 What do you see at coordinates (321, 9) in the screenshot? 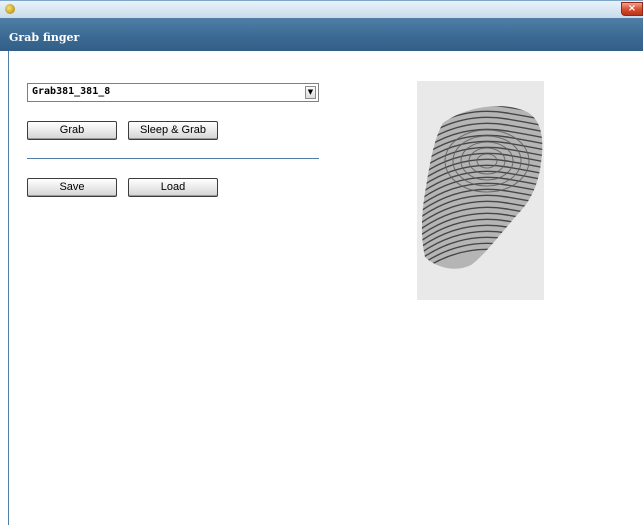
I see `window-frame-top: ×` at bounding box center [321, 9].